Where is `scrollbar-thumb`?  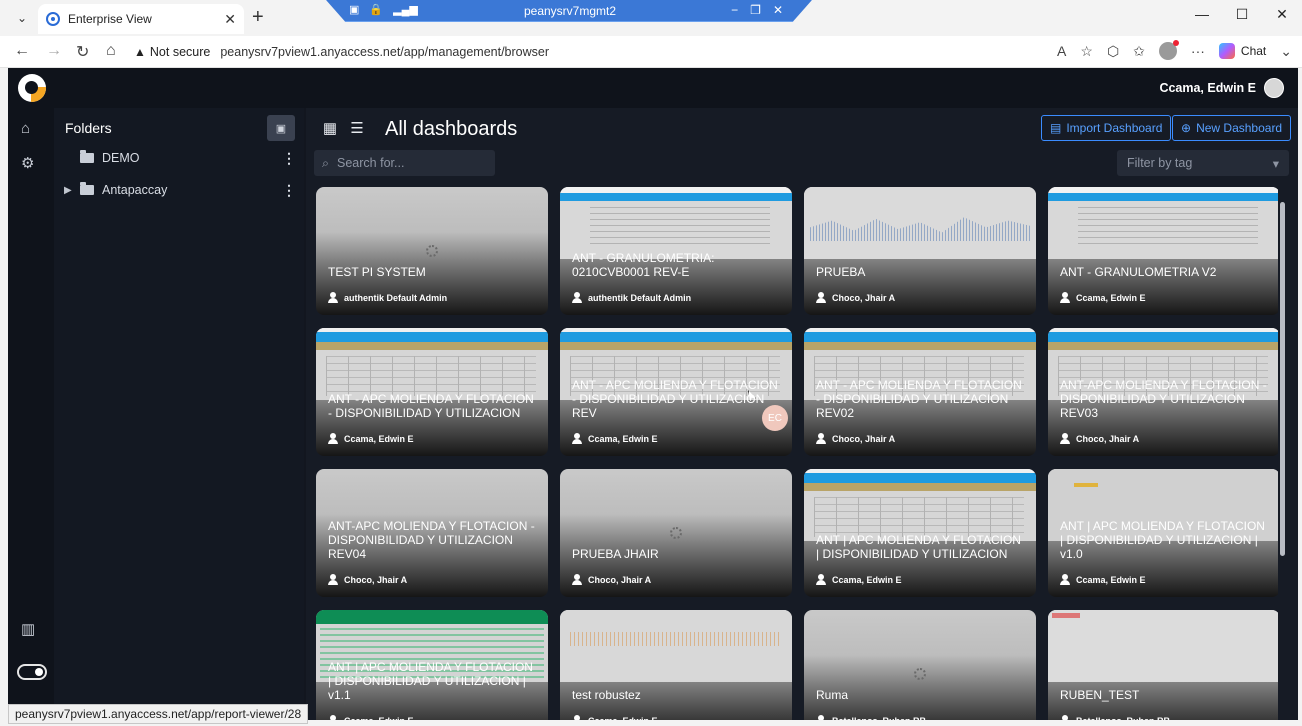
scrollbar-thumb is located at coordinates (1282, 379).